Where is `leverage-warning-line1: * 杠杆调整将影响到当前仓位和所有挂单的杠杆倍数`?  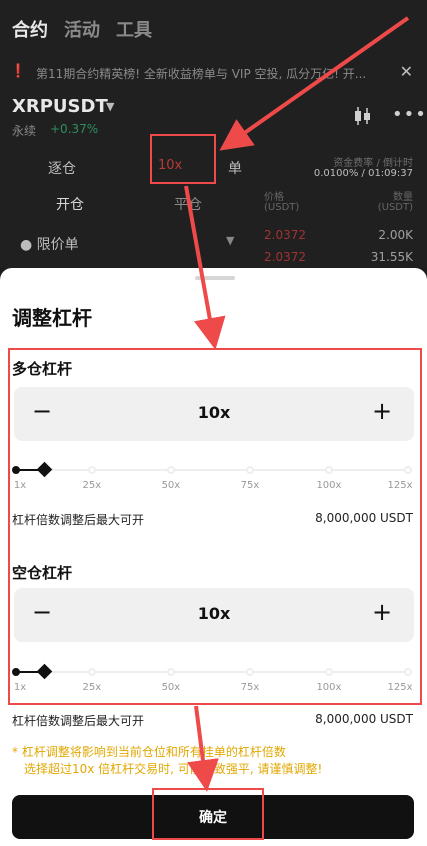 leverage-warning-line1: * 杠杆调整将影响到当前仓位和所有挂单的杠杆倍数 is located at coordinates (149, 752).